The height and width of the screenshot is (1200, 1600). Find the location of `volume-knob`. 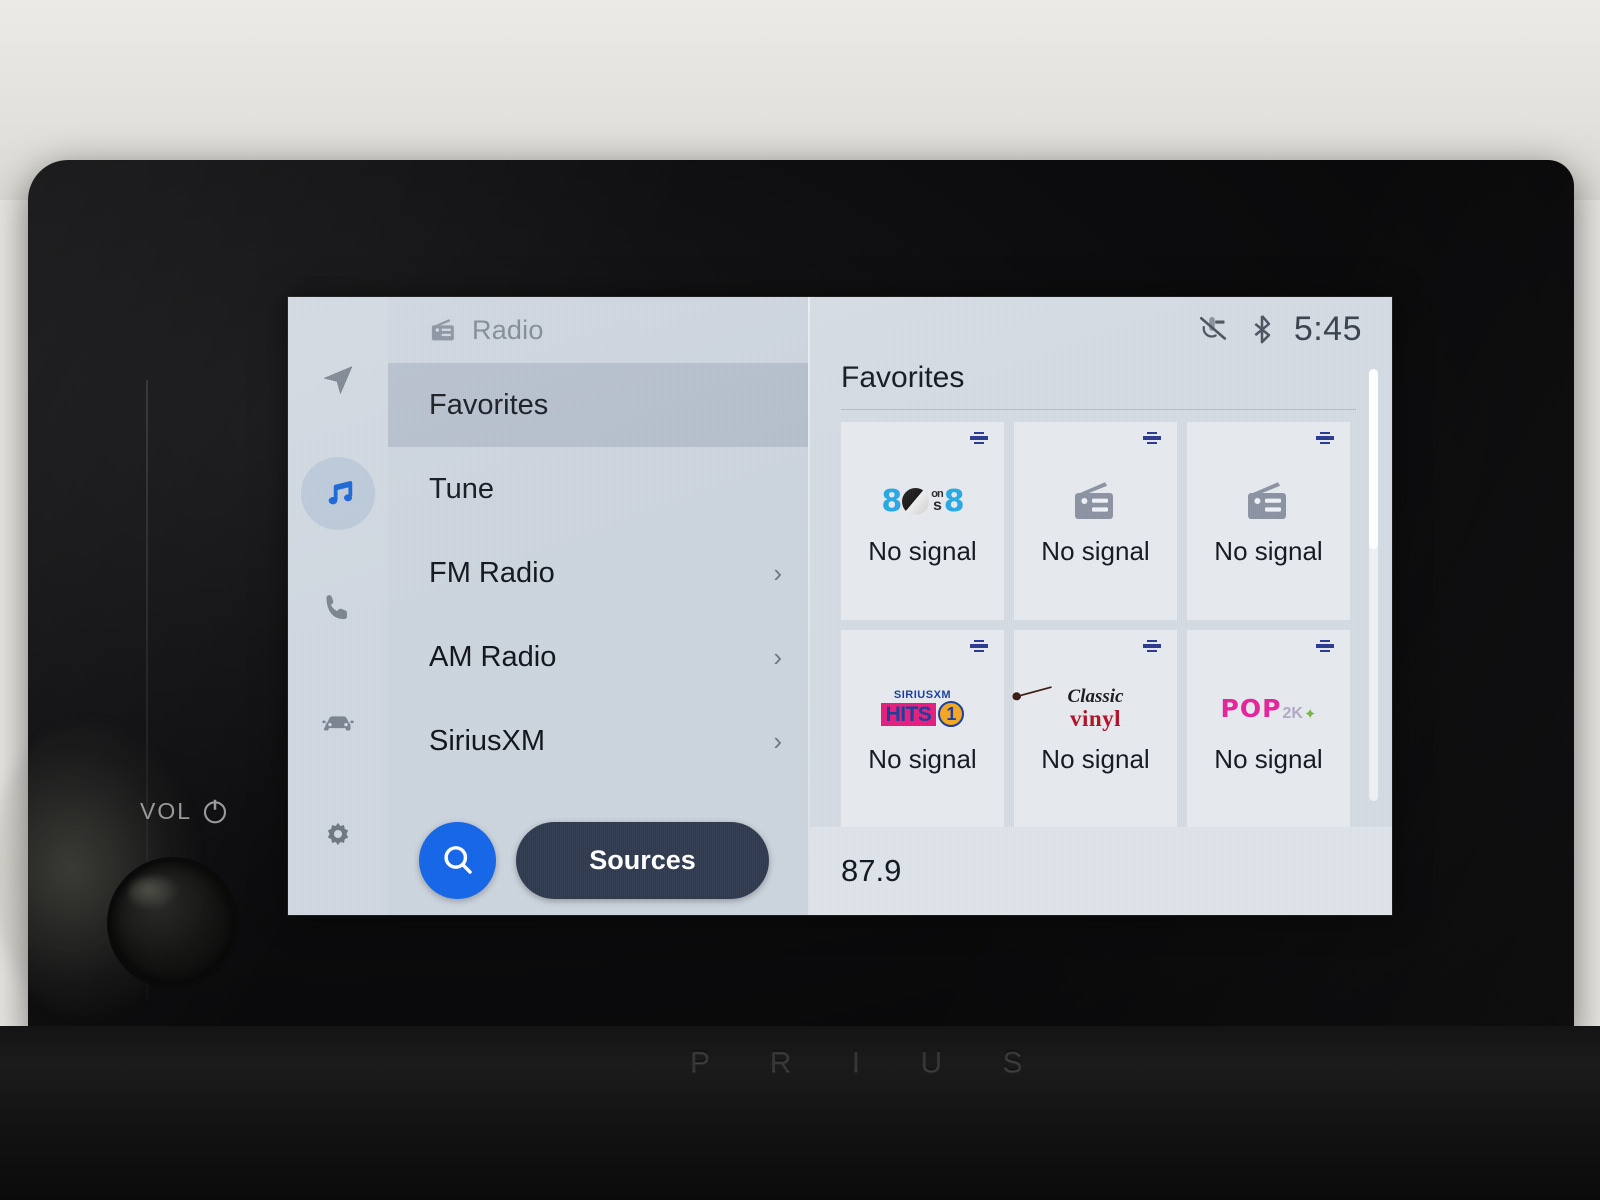

volume-knob is located at coordinates (173, 923).